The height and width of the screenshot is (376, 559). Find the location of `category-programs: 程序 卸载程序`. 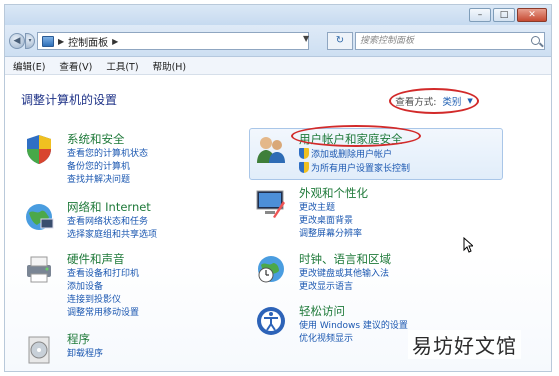

category-programs: 程序 卸载程序 is located at coordinates (128, 347).